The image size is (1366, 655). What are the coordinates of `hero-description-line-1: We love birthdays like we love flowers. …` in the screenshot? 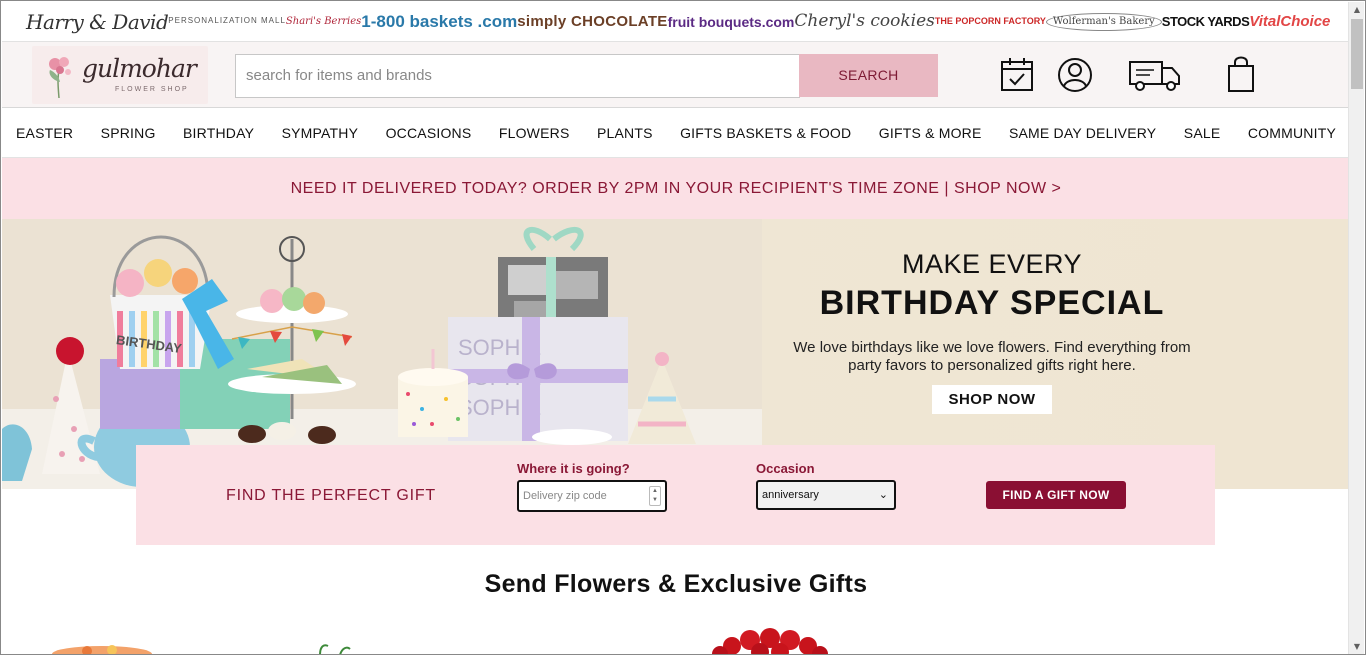 It's located at (992, 347).